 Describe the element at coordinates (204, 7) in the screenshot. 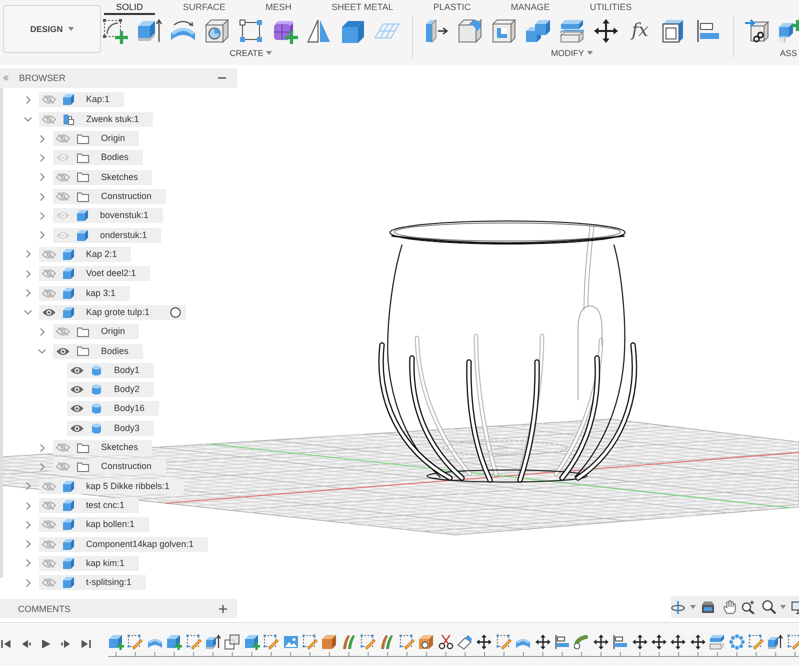

I see `ribbon-tab: SURFACE` at that location.